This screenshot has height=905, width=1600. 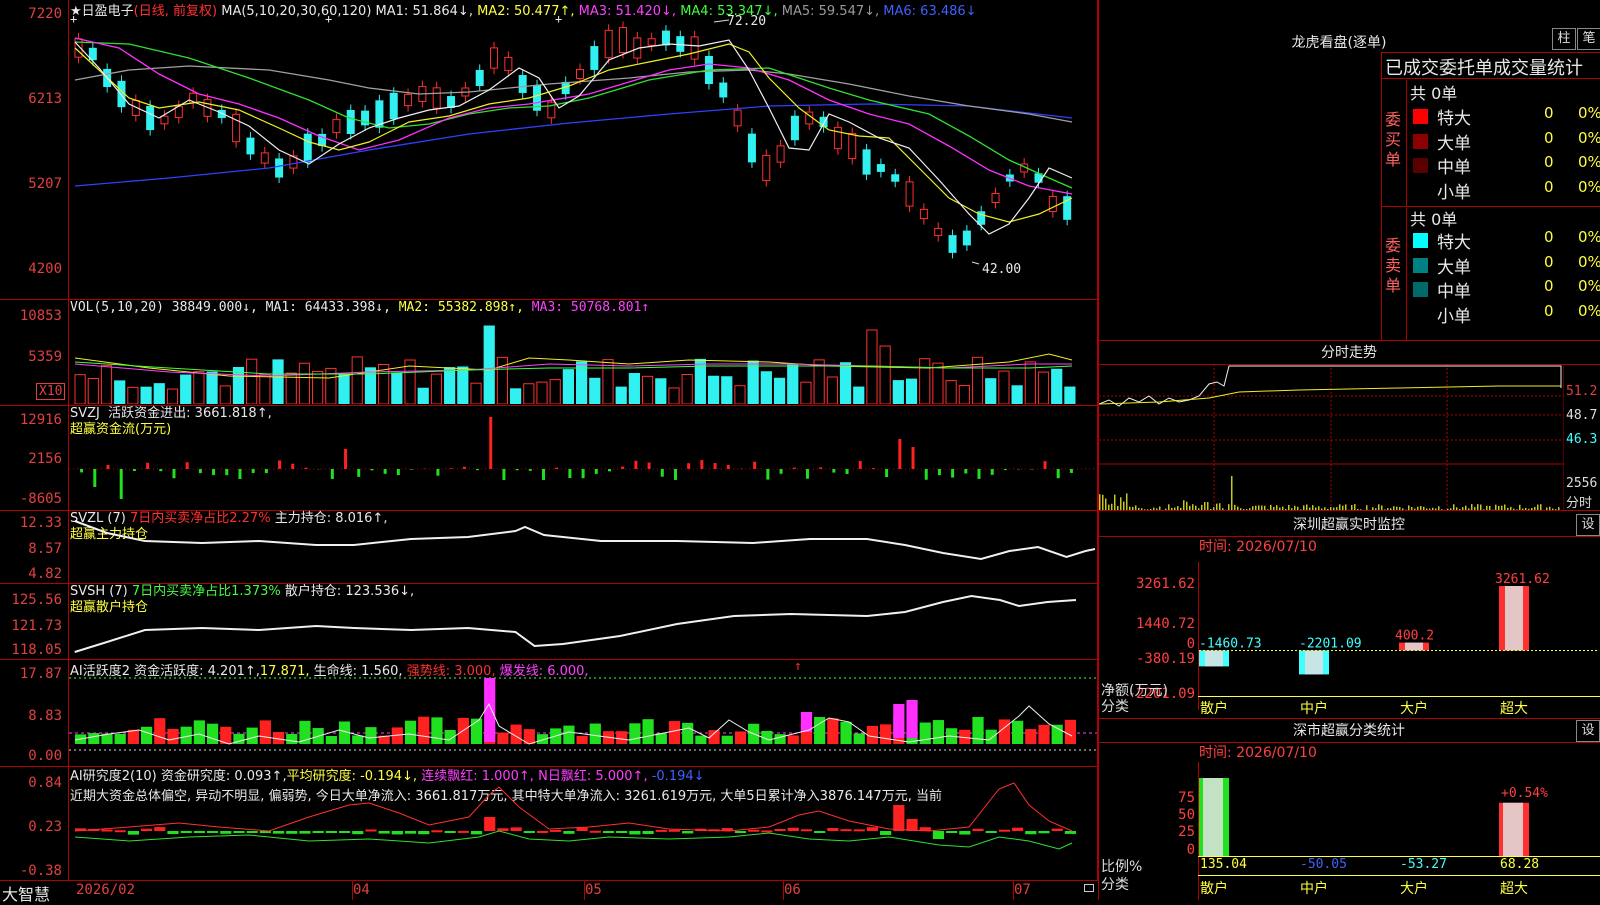 What do you see at coordinates (583, 621) in the screenshot?
I see `svsh-chart` at bounding box center [583, 621].